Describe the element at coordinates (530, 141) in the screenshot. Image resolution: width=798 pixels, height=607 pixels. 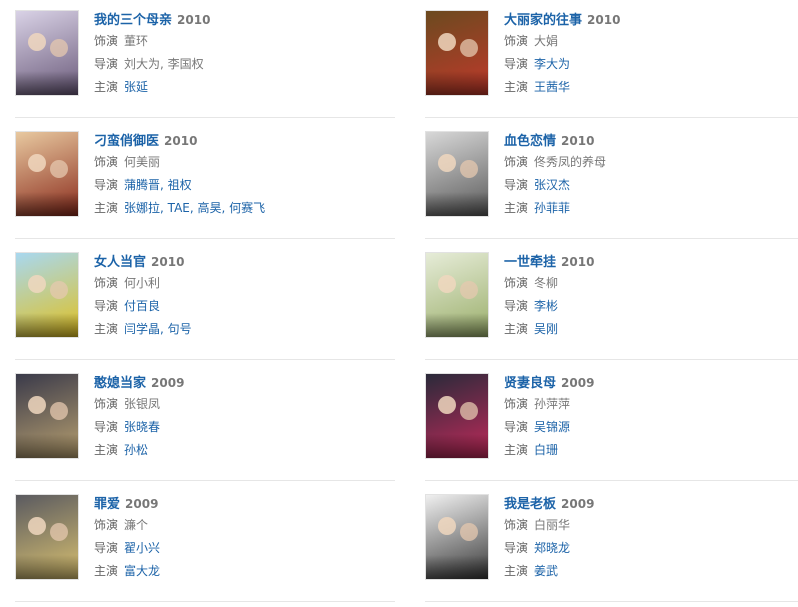
I see `film-title-link: 血色恋情` at that location.